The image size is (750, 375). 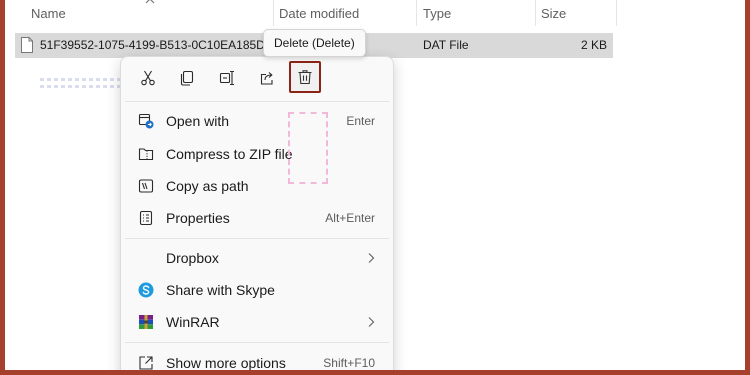 I want to click on share-icon, so click(x=266, y=78).